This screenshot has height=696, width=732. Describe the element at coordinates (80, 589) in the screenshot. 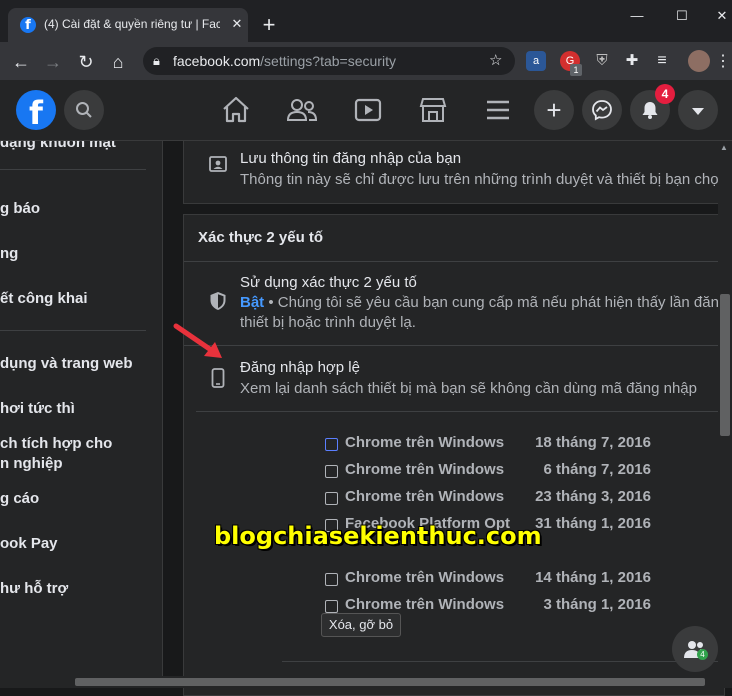

I see `sidebar-item-support-inbox: hư hỗ trợ` at that location.